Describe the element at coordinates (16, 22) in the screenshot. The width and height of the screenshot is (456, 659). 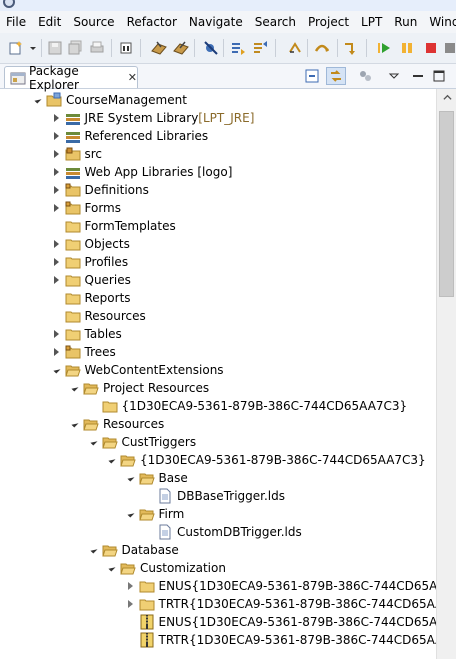
I see `menu-file: File` at that location.